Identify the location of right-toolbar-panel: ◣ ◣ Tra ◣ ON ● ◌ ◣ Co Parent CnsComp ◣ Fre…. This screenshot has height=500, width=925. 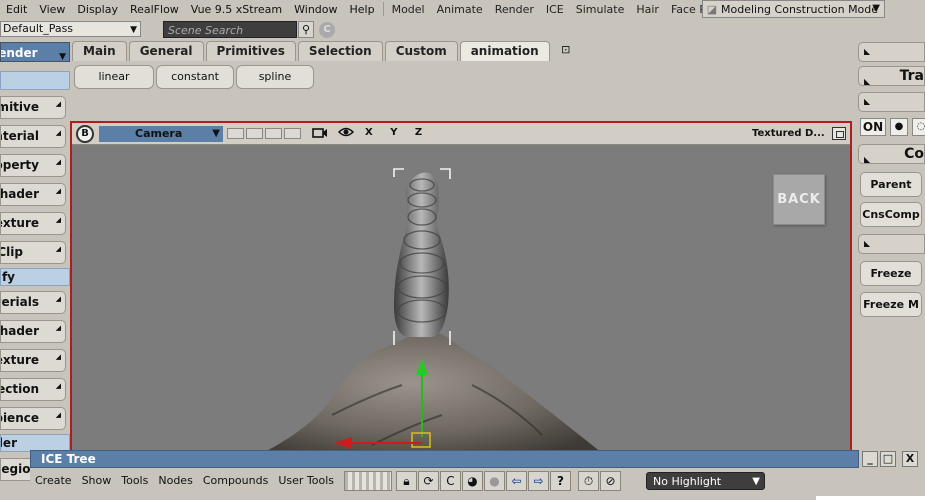
(890, 247).